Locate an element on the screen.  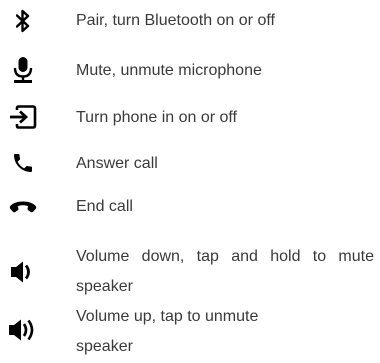
legend-item-label: Volume up, tap to unmute speaker is located at coordinates (167, 331).